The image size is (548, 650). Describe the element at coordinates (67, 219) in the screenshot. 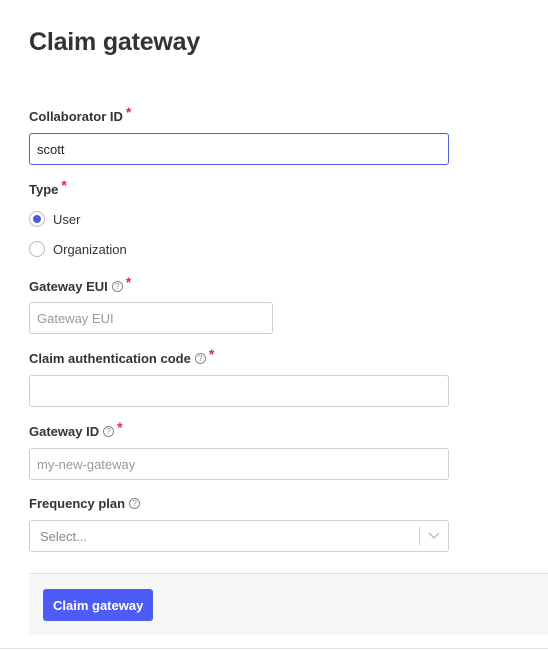

I see `type-option-user-label: User` at that location.